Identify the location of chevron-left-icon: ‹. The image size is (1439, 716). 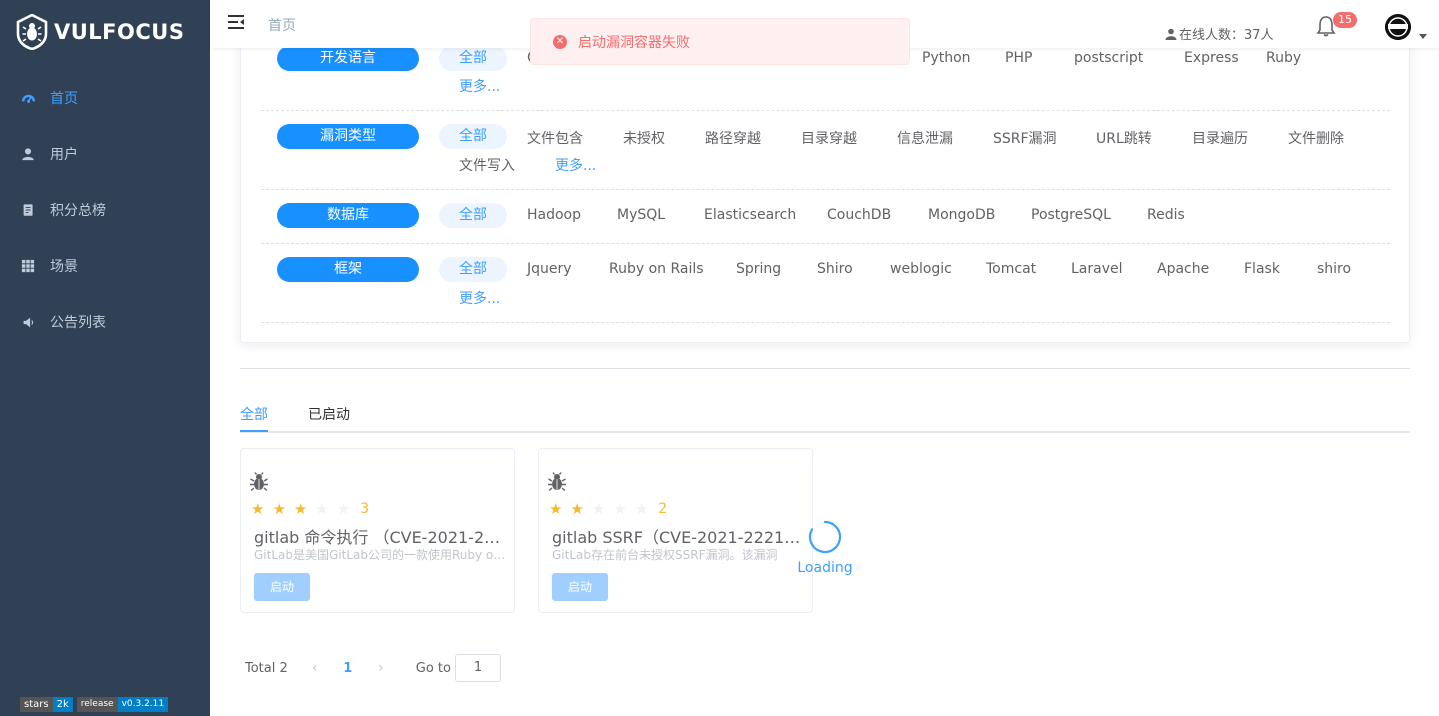
(315, 668).